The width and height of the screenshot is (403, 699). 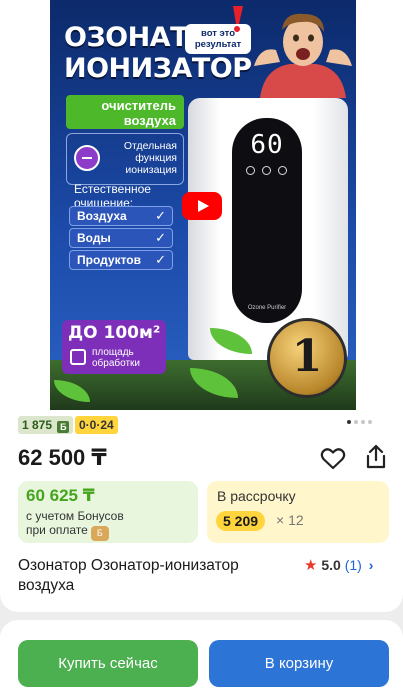 What do you see at coordinates (299, 663) in the screenshot?
I see `add-to-cart-button: В корзину` at bounding box center [299, 663].